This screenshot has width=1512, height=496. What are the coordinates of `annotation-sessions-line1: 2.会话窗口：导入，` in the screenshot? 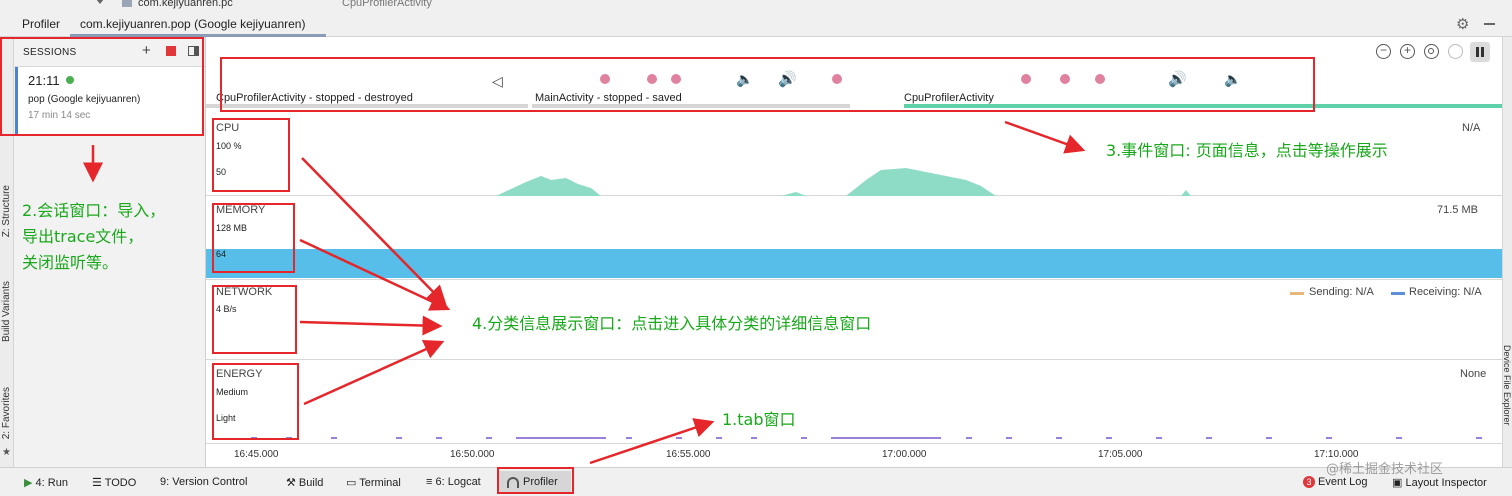 It's located at (94, 210).